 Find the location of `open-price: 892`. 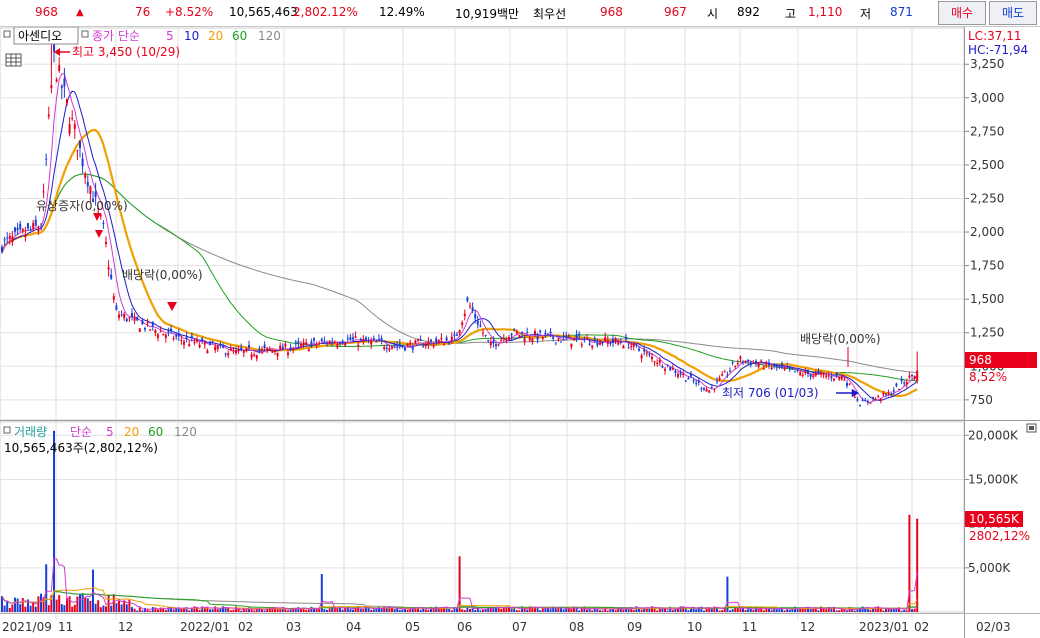

open-price: 892 is located at coordinates (748, 12).